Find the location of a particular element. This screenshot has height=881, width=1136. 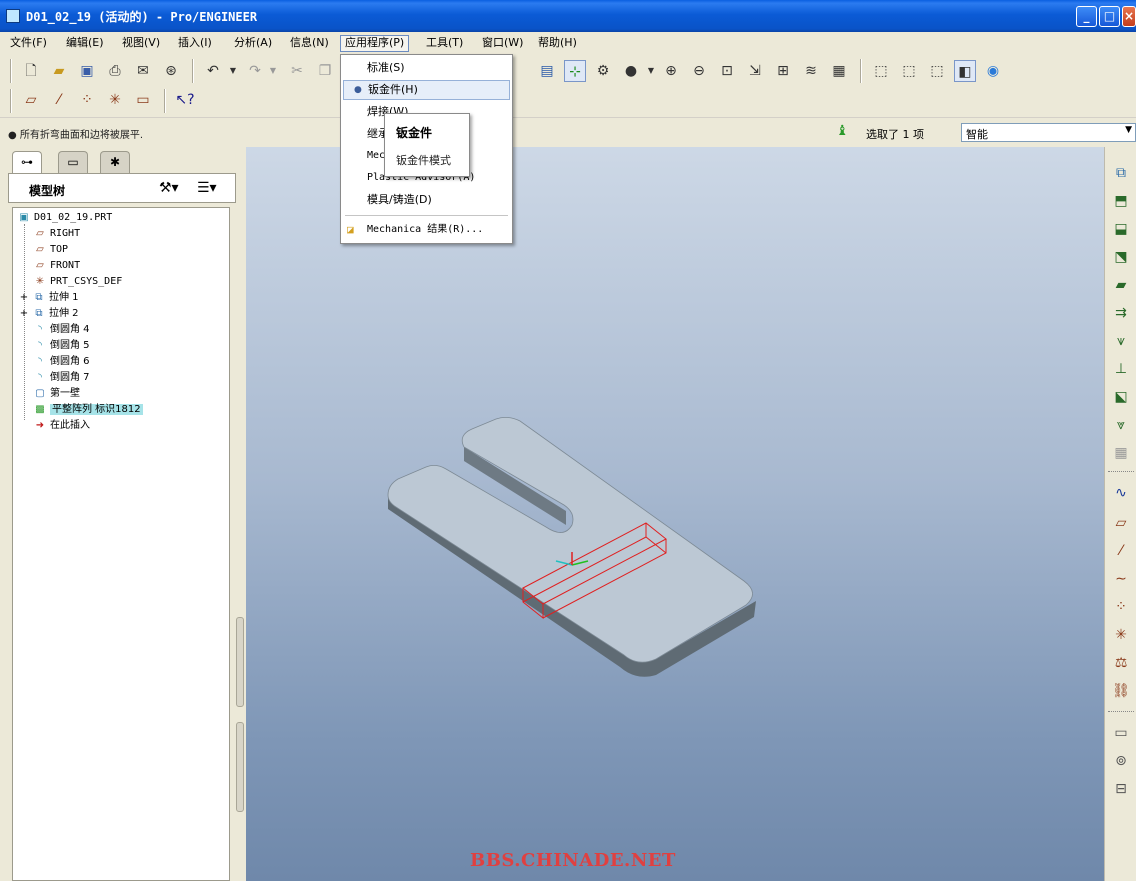

tab-favorites: ✱ is located at coordinates (115, 162).